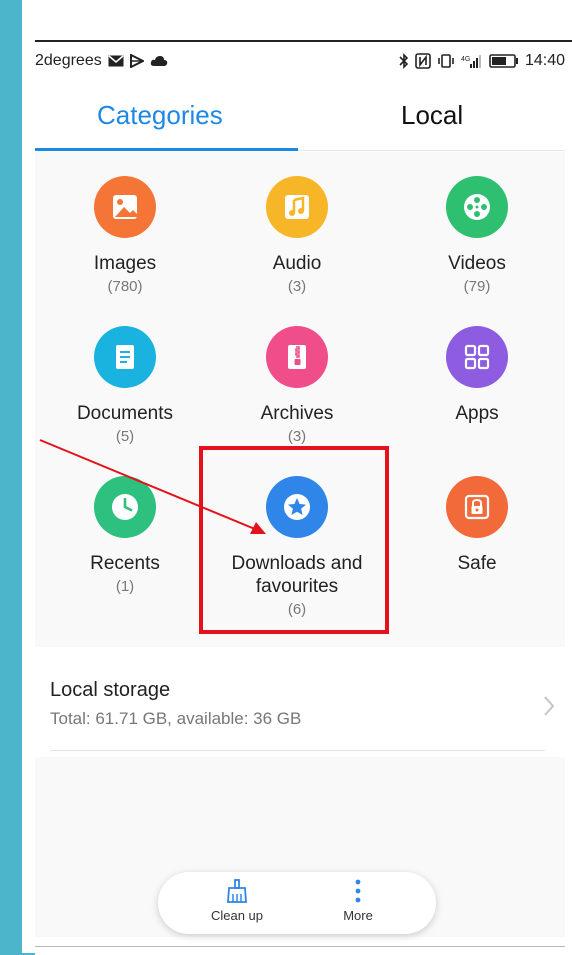 The image size is (572, 955). Describe the element at coordinates (446, 61) in the screenshot. I see `vibrate-icon` at that location.